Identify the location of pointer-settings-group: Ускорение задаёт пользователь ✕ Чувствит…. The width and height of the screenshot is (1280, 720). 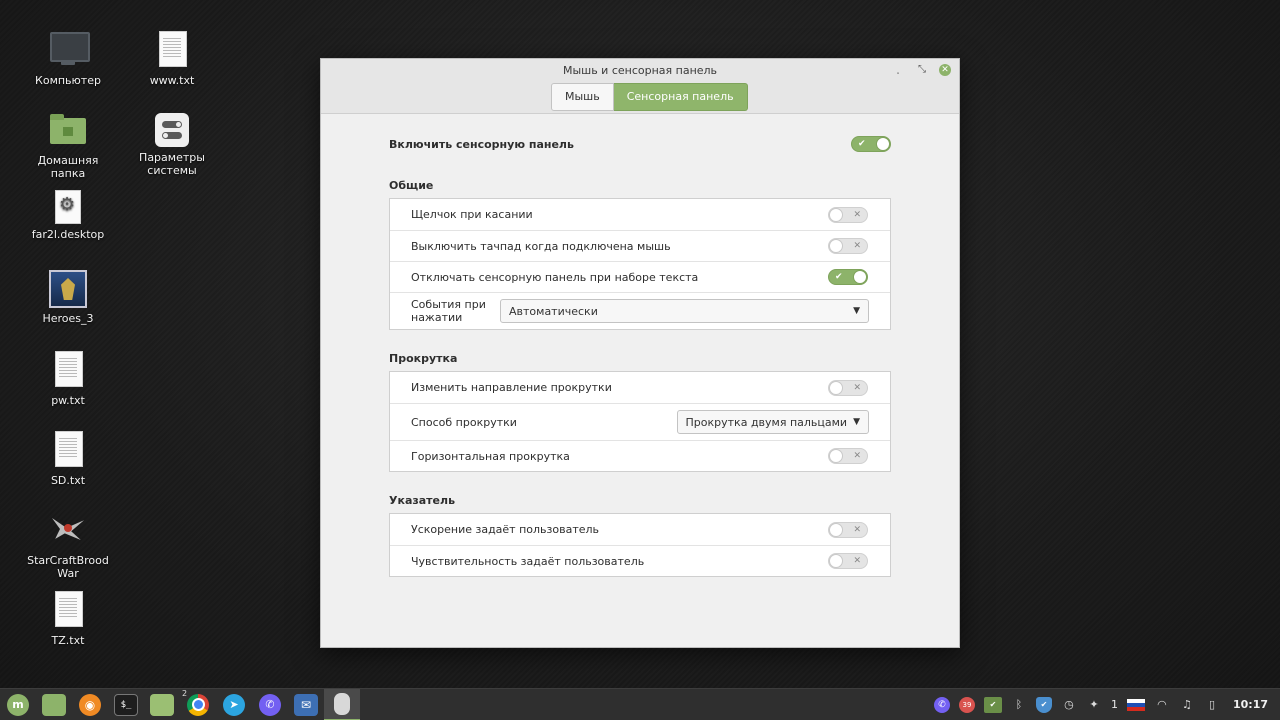
(640, 545).